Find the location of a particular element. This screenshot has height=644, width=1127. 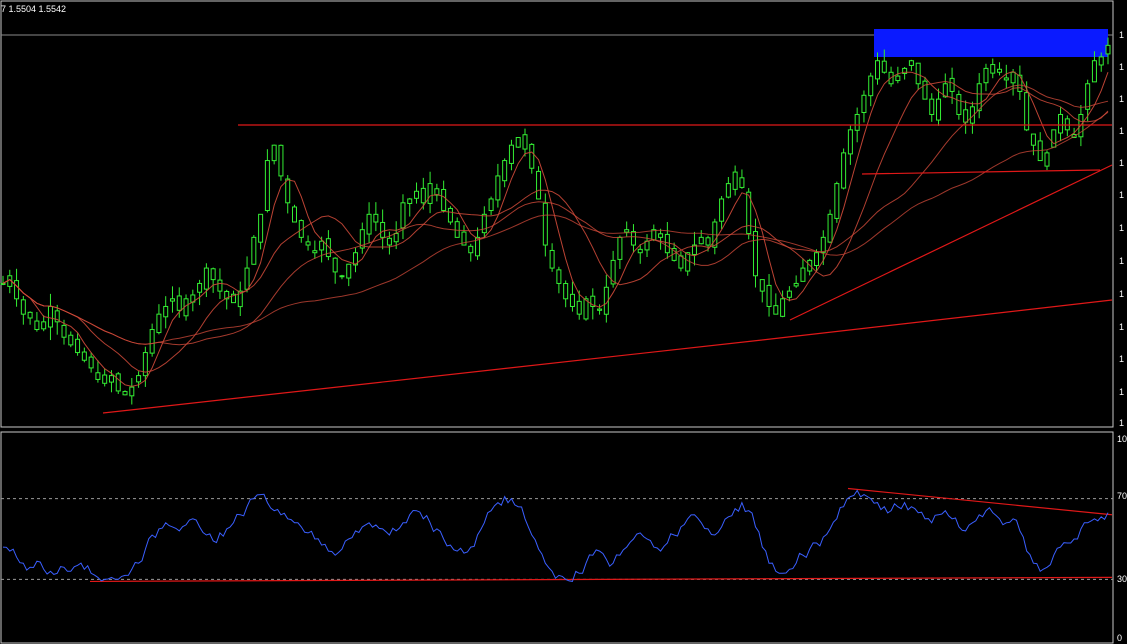

rsi-axis-label: 70 is located at coordinates (1122, 496).